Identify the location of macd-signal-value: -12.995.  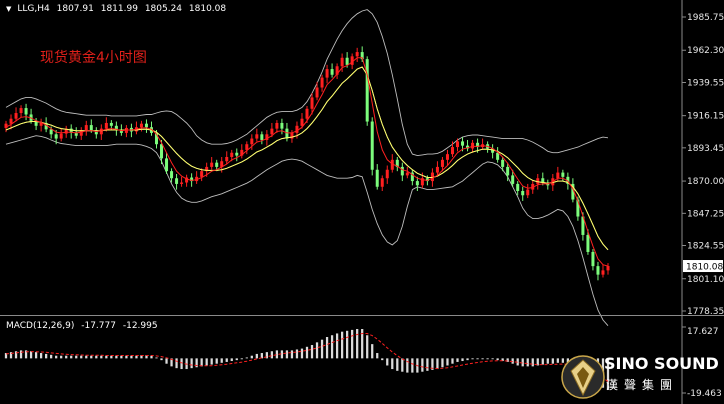
(140, 326).